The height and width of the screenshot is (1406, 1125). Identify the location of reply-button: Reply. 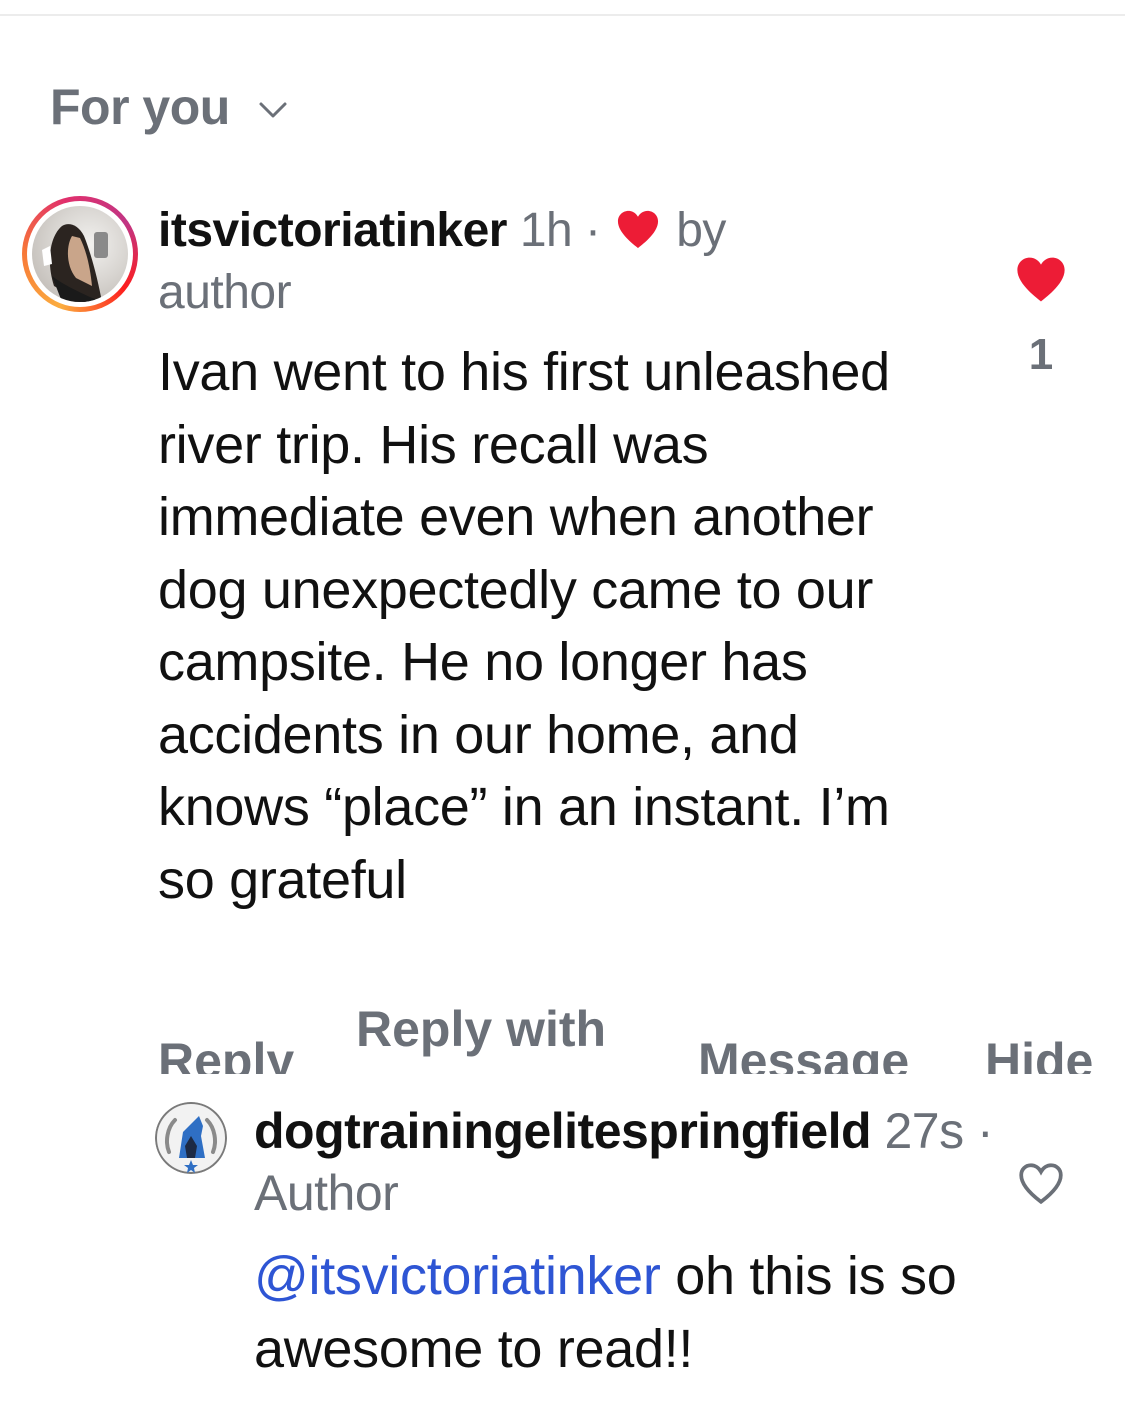
(226, 1053).